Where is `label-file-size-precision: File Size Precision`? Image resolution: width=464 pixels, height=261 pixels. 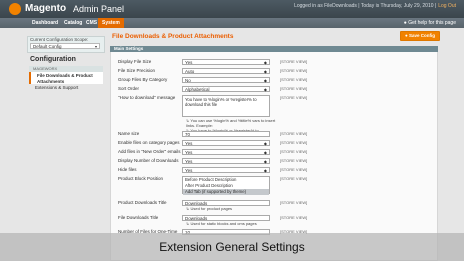
label-file-size-precision: File Size Precision is located at coordinates (137, 70).